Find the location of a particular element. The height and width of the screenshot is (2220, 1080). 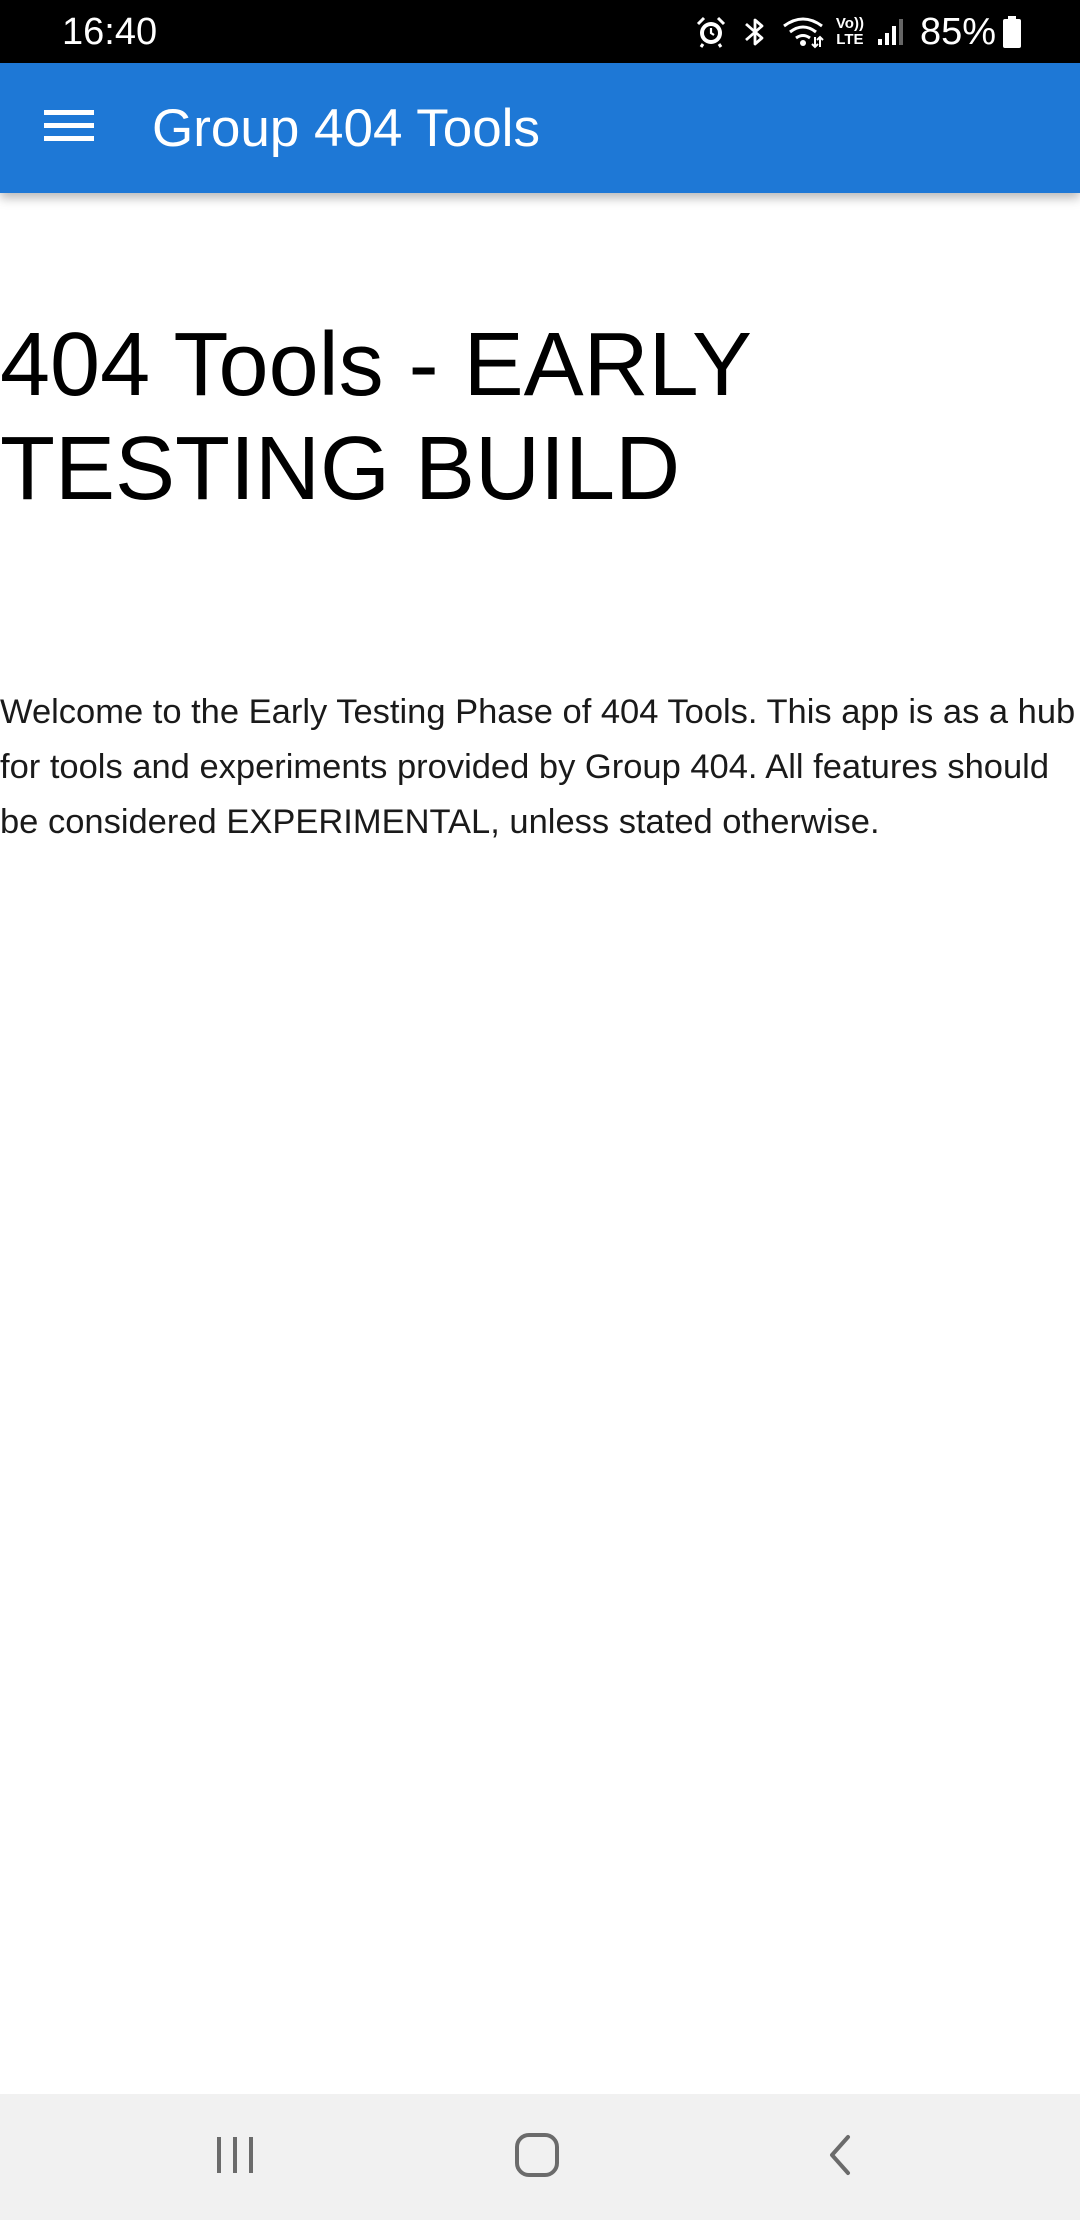

signal-icon is located at coordinates (891, 32).